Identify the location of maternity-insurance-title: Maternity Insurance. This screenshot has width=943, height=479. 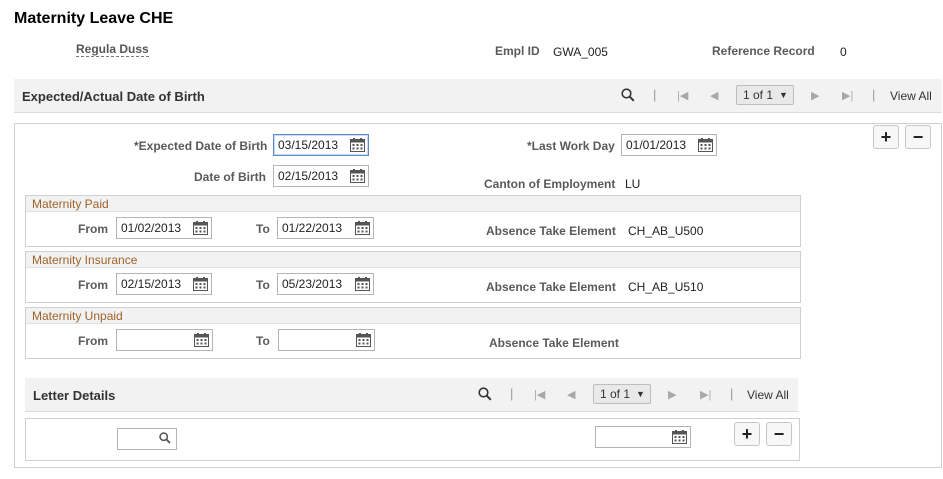
(413, 260).